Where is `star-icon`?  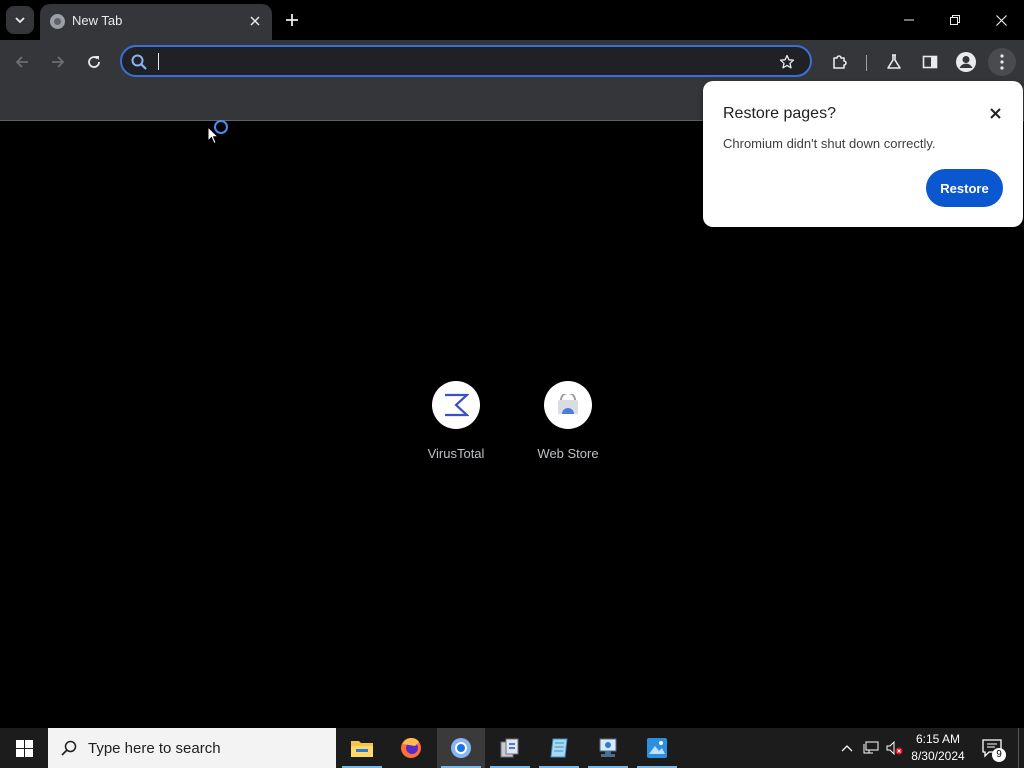
star-icon is located at coordinates (787, 61).